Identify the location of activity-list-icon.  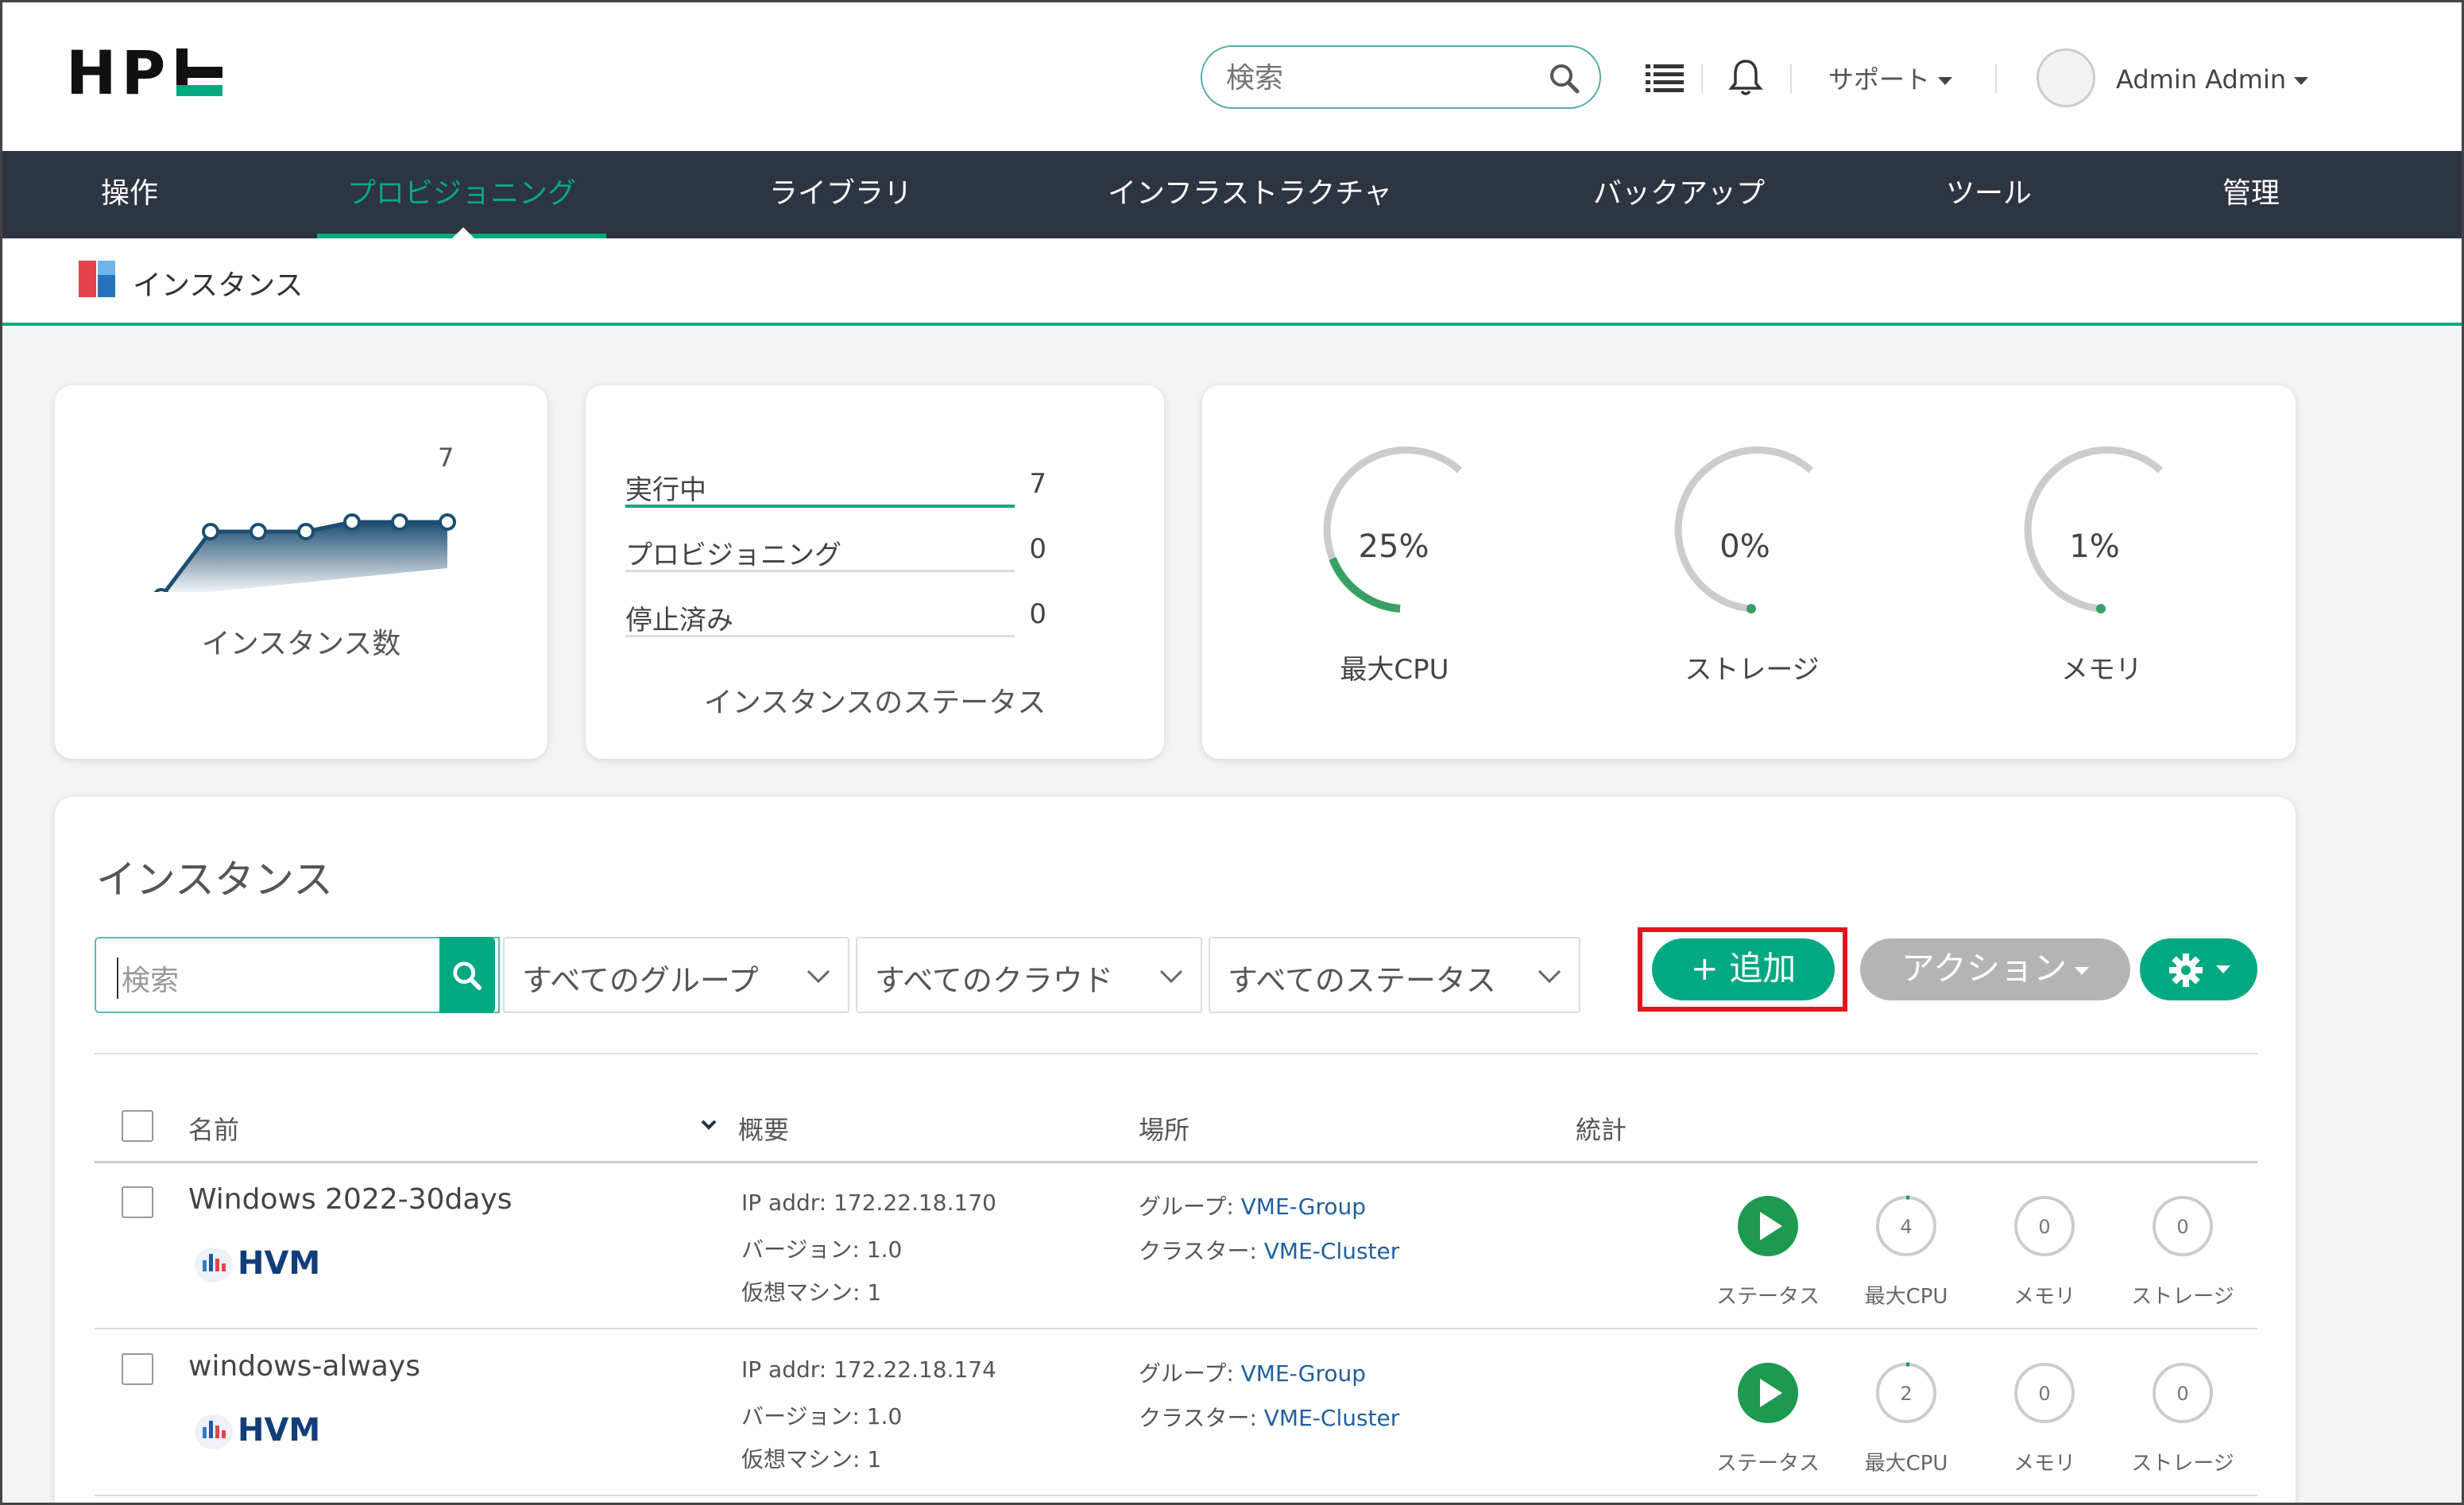
(1665, 78).